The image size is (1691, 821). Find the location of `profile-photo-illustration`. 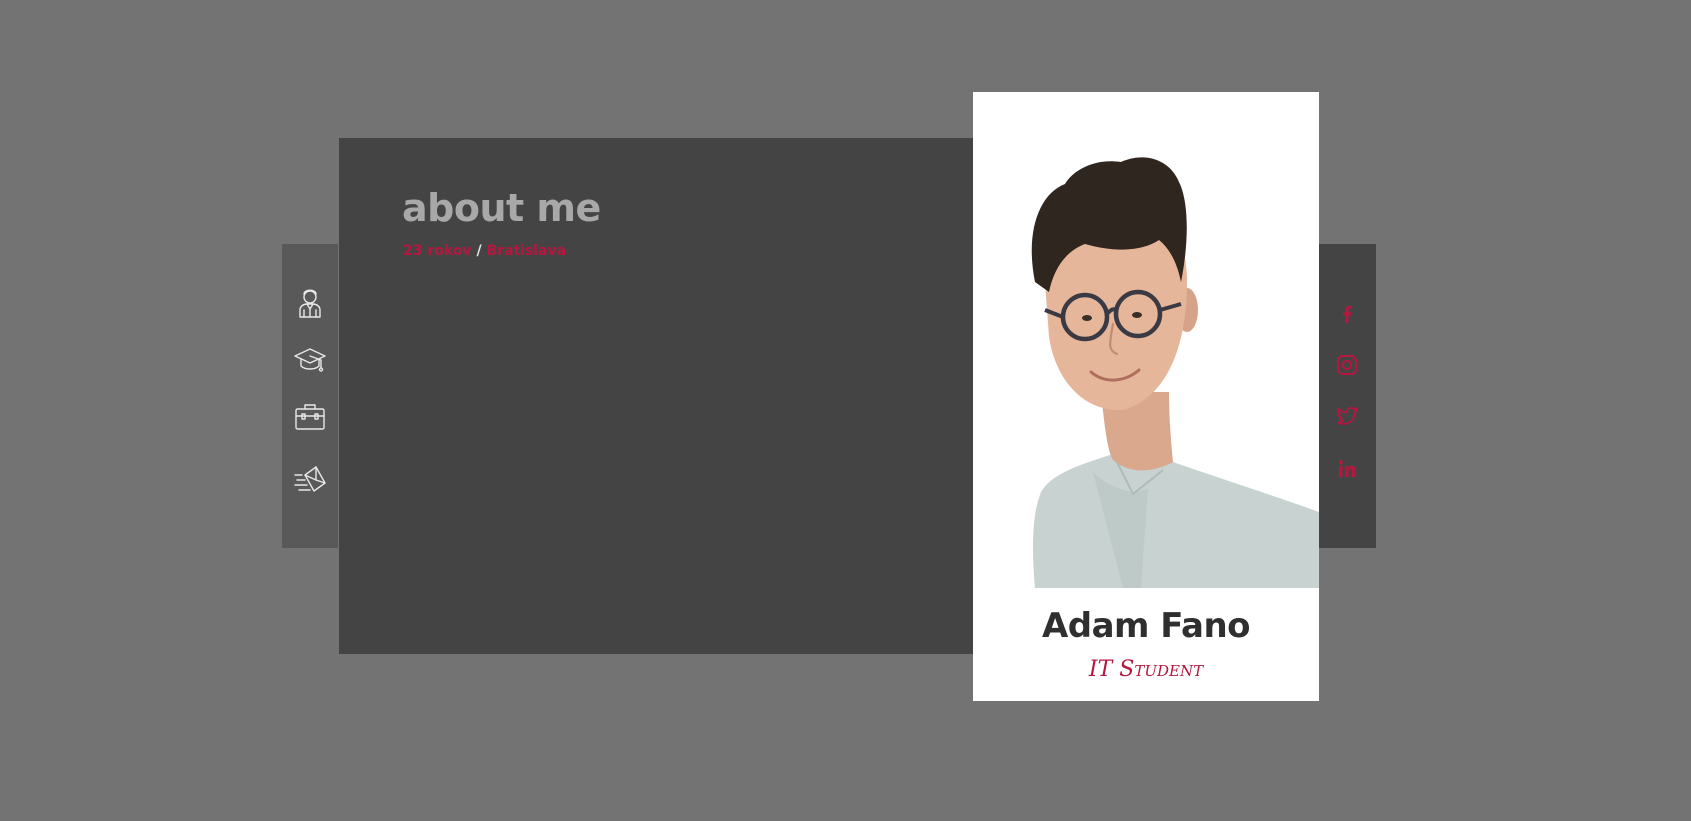

profile-photo-illustration is located at coordinates (1146, 340).